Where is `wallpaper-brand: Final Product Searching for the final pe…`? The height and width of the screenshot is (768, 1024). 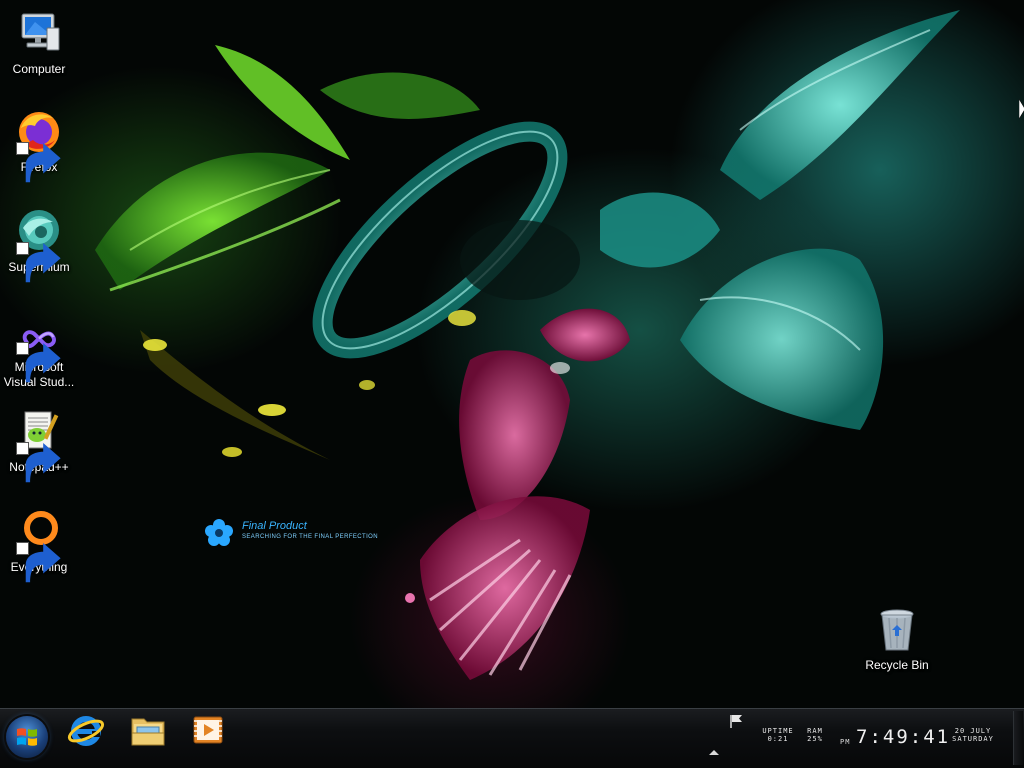 wallpaper-brand: Final Product Searching for the final pe… is located at coordinates (291, 532).